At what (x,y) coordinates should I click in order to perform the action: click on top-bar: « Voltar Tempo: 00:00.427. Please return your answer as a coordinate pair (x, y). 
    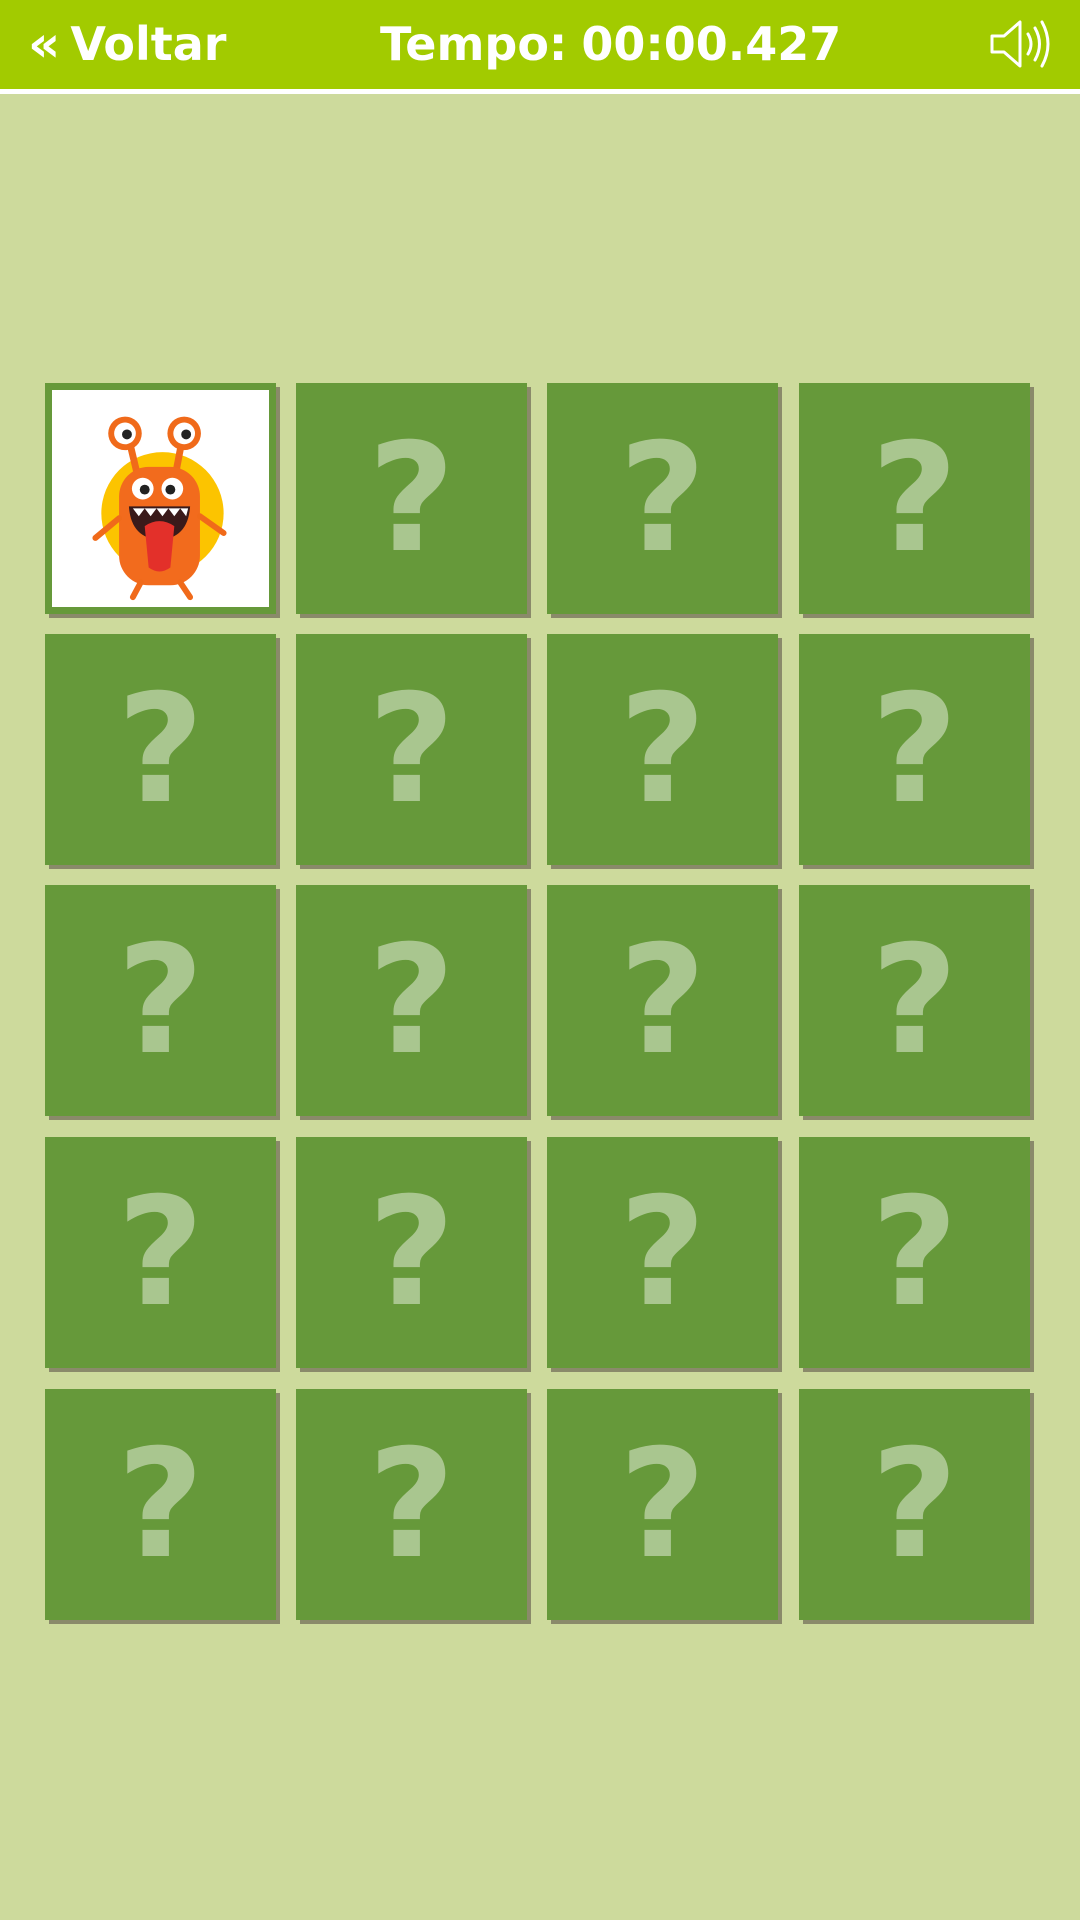
    Looking at the image, I should click on (540, 47).